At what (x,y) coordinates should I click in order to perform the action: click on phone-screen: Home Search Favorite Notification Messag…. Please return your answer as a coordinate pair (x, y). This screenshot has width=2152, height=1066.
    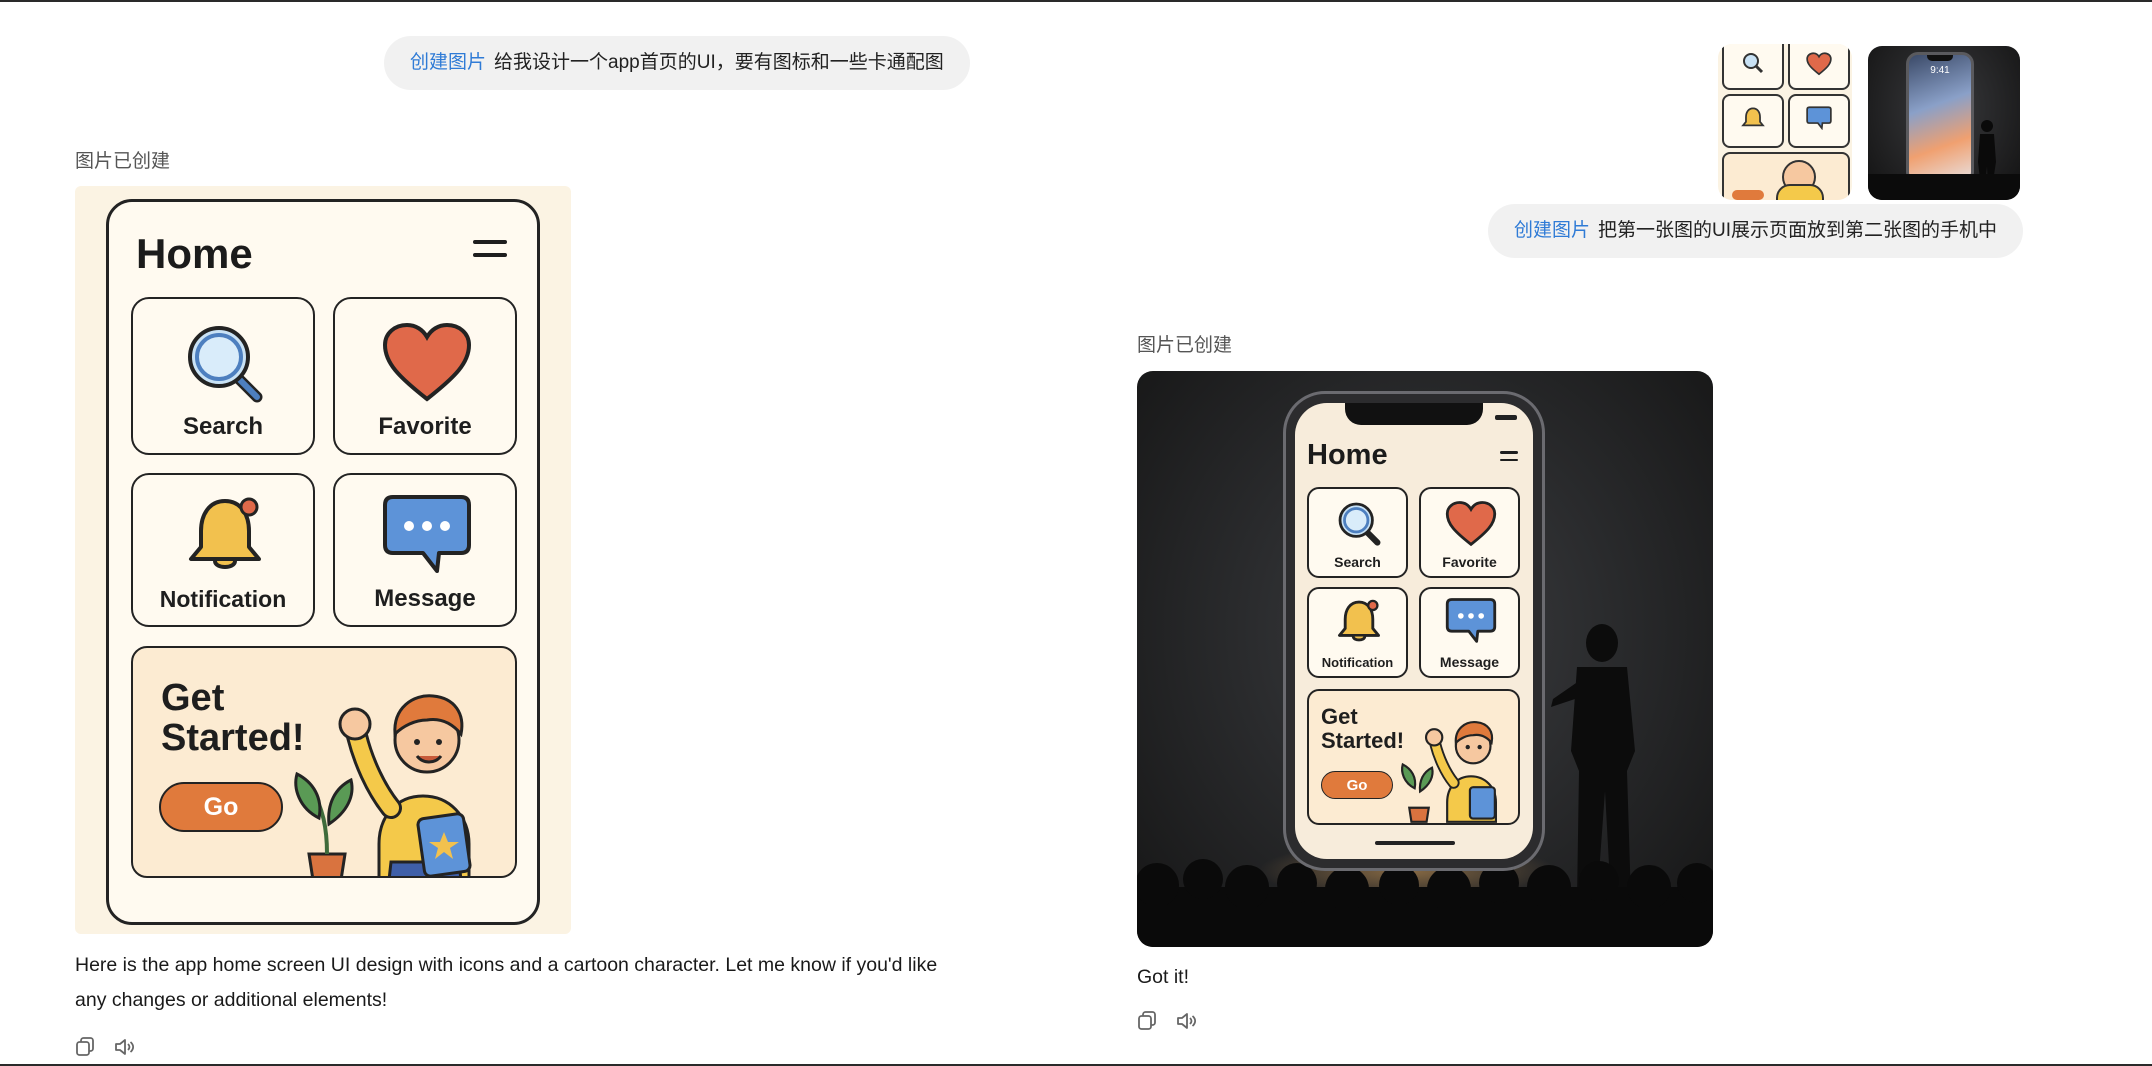
    Looking at the image, I should click on (1414, 631).